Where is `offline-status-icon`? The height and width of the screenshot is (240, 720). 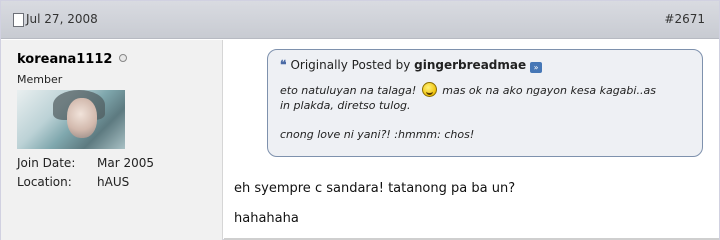 offline-status-icon is located at coordinates (123, 58).